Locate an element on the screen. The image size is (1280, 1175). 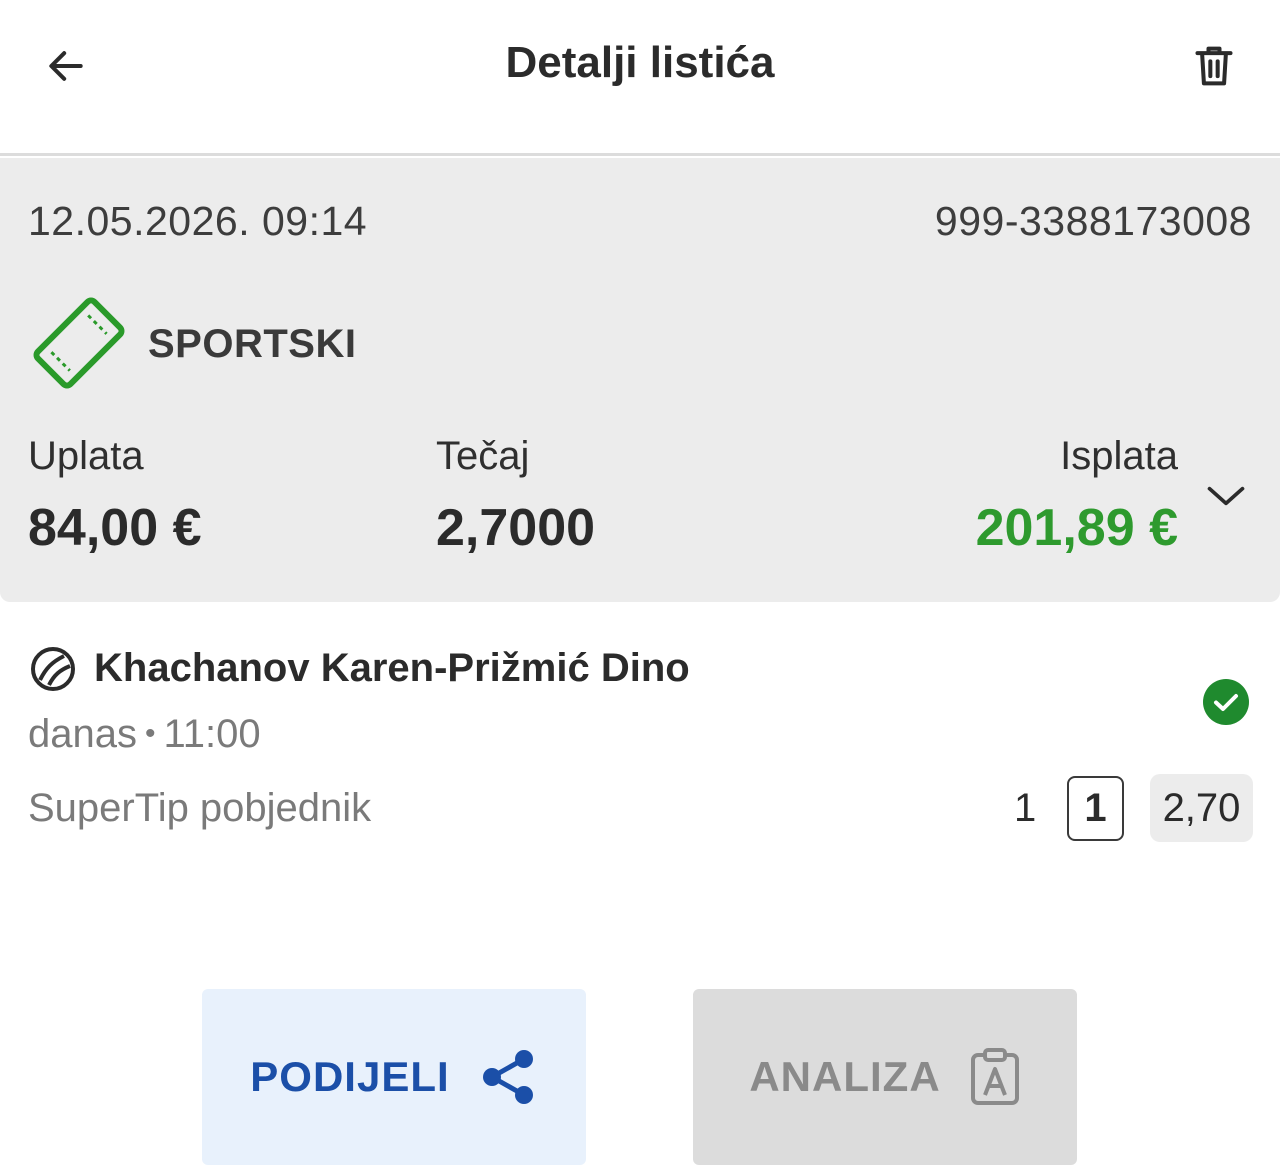
ticket-datetime: 12.05.2026. 09:14 is located at coordinates (198, 221).